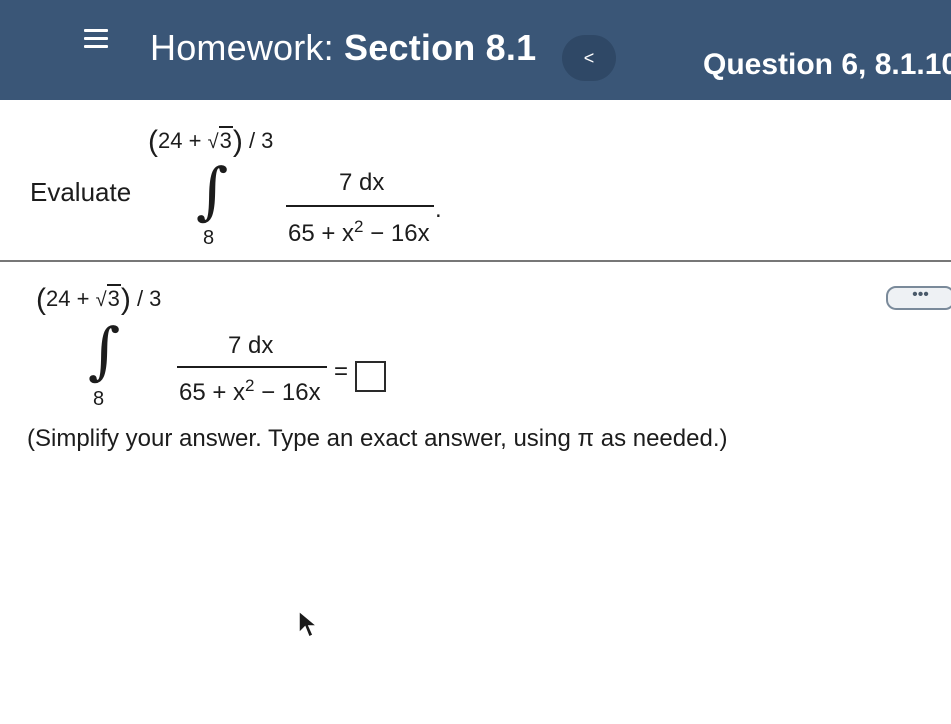  What do you see at coordinates (251, 345) in the screenshot?
I see `answer-integrand-numerator: 7 dx` at bounding box center [251, 345].